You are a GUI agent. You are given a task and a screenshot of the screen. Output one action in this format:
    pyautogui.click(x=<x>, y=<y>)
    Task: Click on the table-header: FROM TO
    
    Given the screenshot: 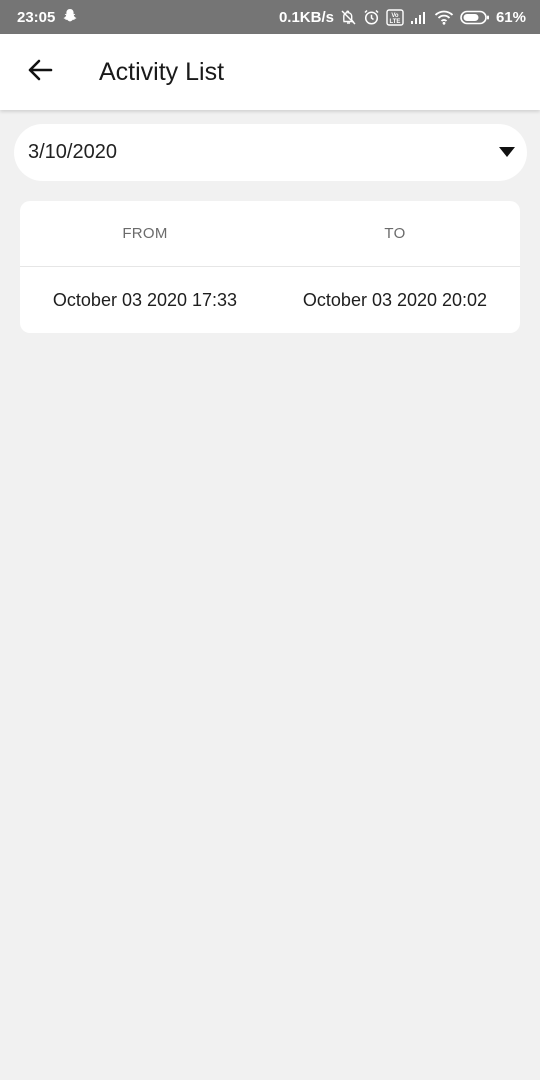 What is the action you would take?
    pyautogui.click(x=270, y=234)
    